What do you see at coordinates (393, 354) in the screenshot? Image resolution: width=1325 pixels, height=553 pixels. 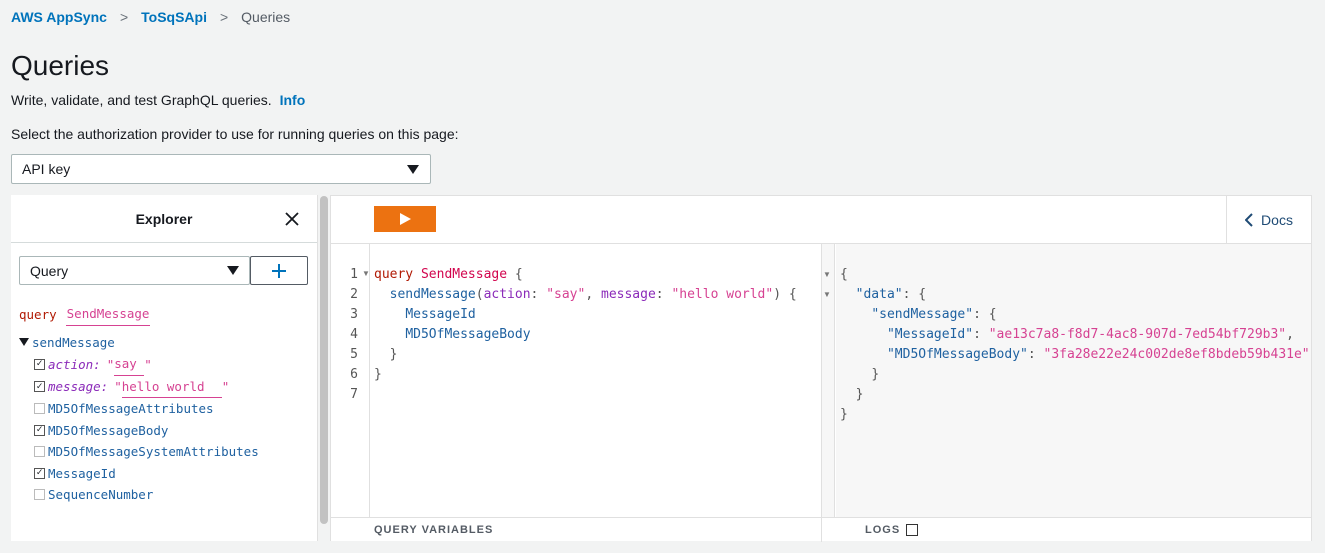 I see `code-line-5: }` at bounding box center [393, 354].